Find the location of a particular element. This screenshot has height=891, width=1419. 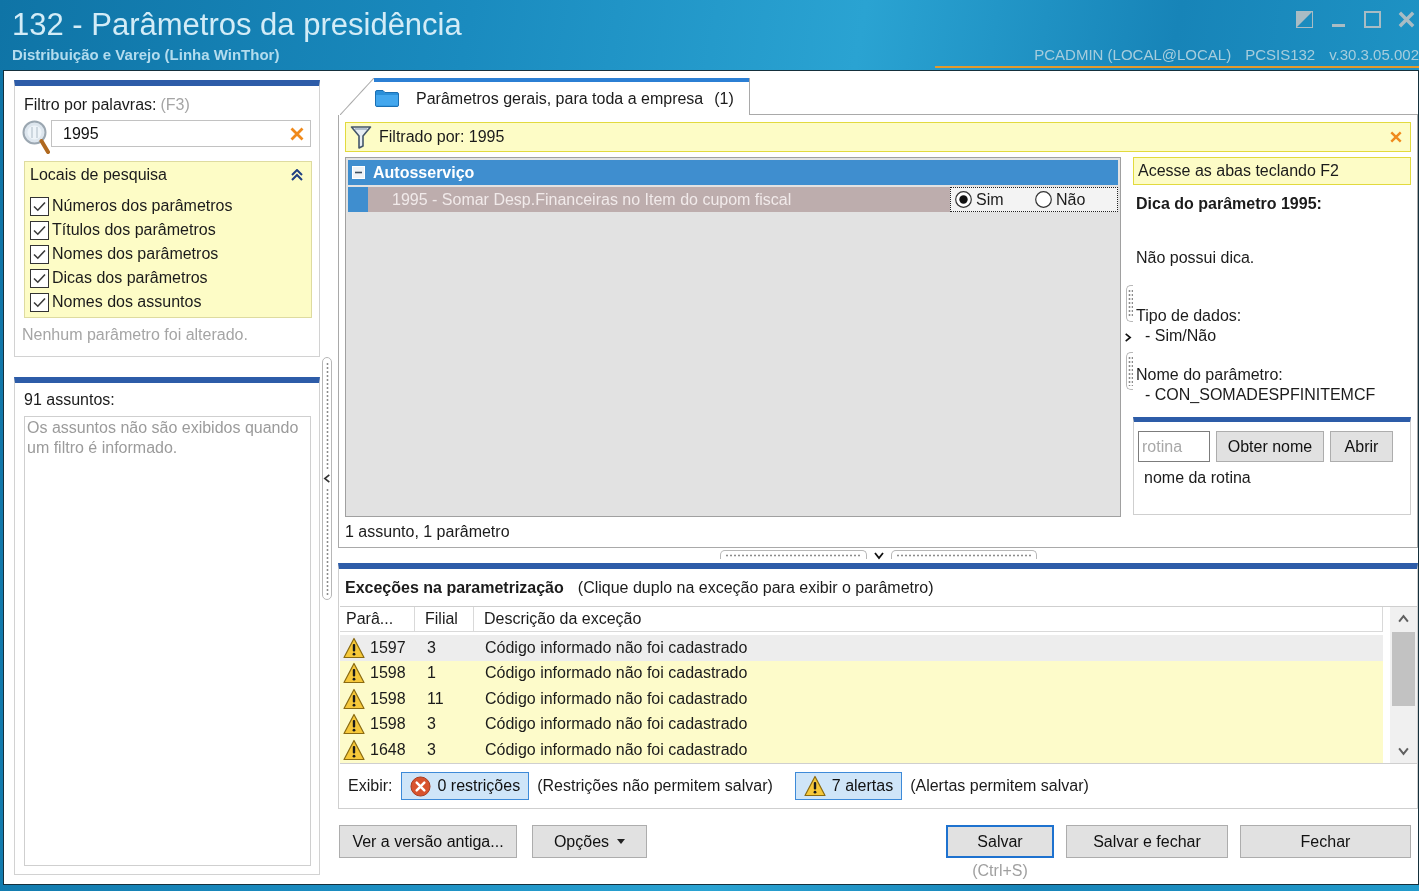

parameter-row: 1995 - Somar Desp.Financeiras no Item do cupom fiscal Sim Não is located at coordinates (743, 199).